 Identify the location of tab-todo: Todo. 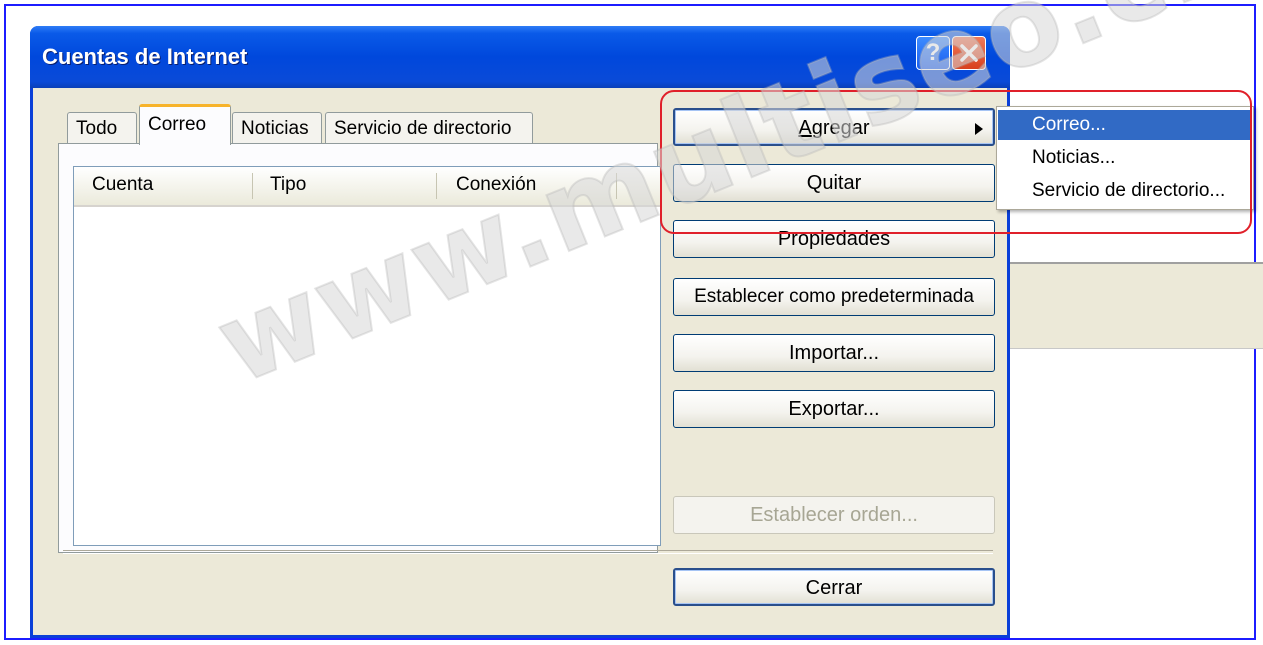
(102, 128).